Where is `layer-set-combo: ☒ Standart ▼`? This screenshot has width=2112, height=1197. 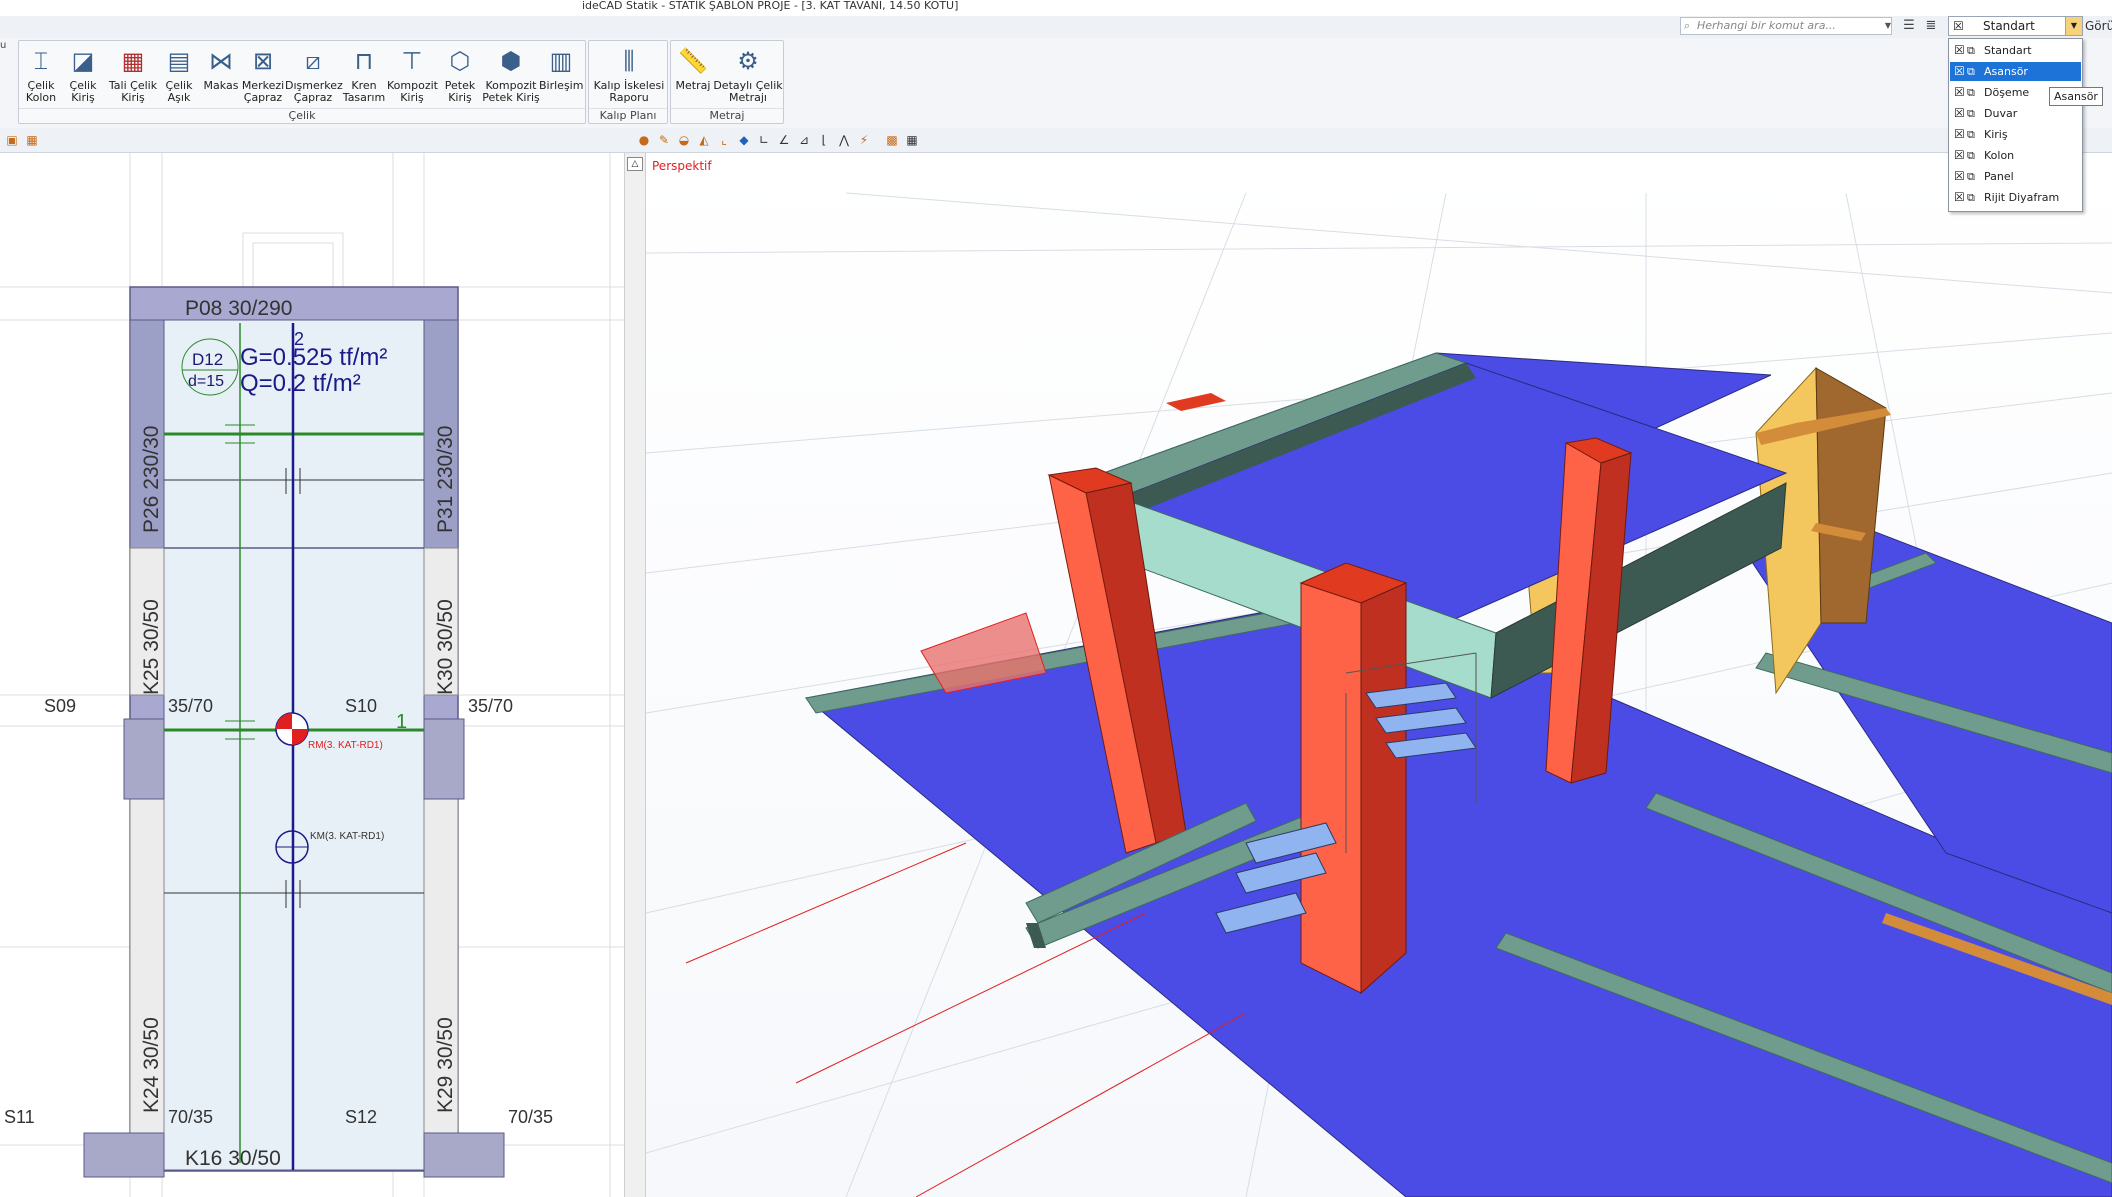 layer-set-combo: ☒ Standart ▼ is located at coordinates (2015, 26).